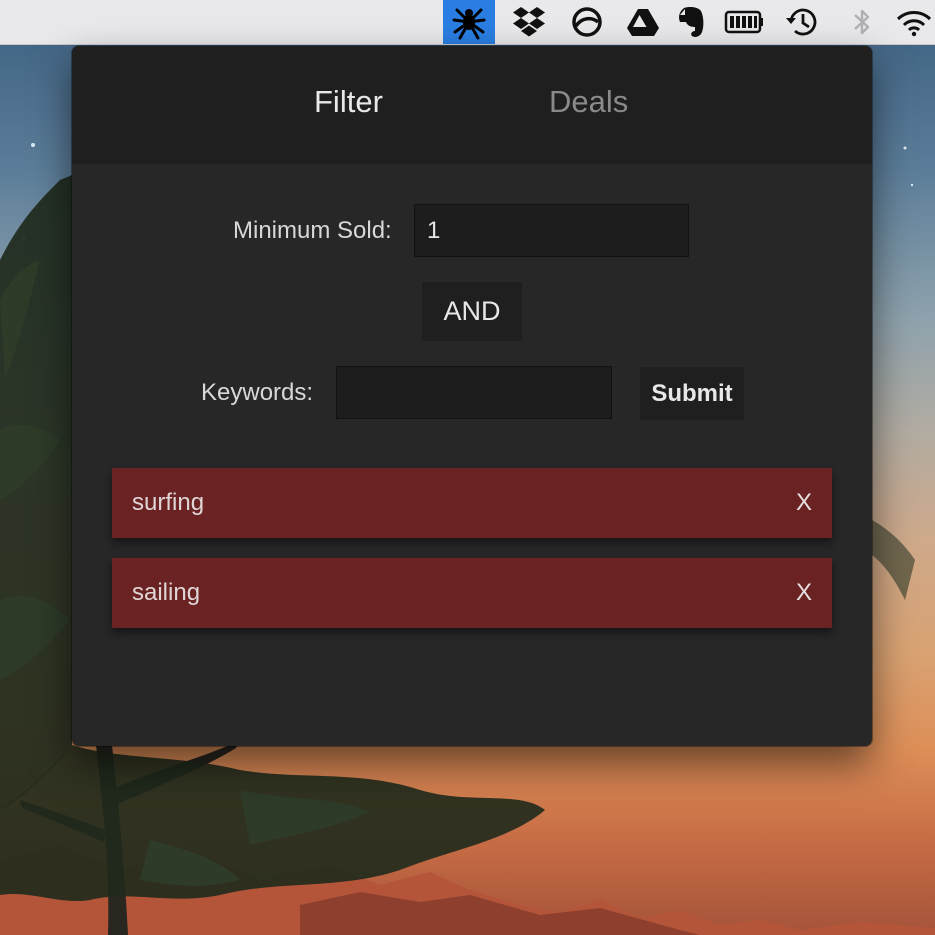 The height and width of the screenshot is (935, 935). I want to click on menu-bar, so click(467, 22).